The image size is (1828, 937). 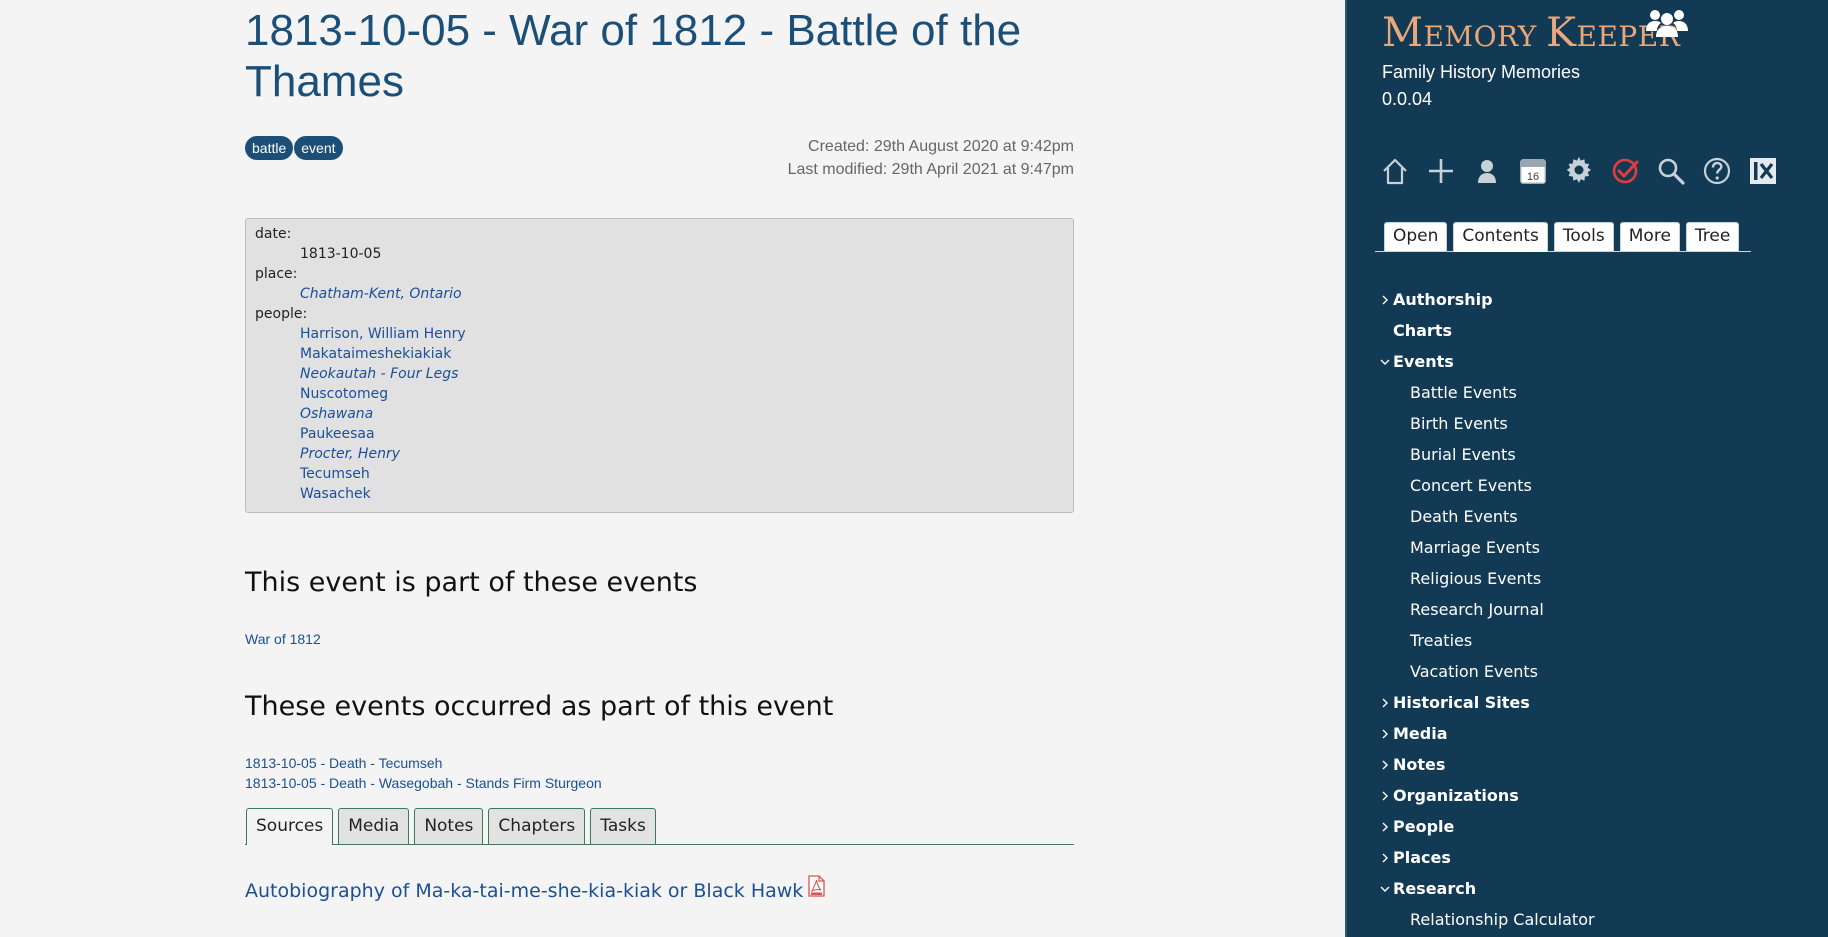 What do you see at coordinates (1443, 299) in the screenshot?
I see `tree-item-label: Authorship` at bounding box center [1443, 299].